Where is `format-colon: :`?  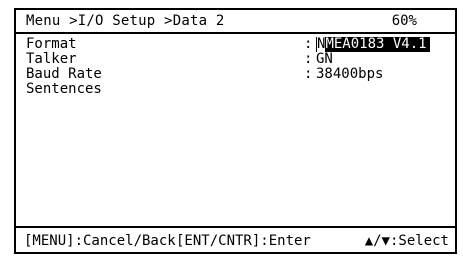 format-colon: : is located at coordinates (308, 44).